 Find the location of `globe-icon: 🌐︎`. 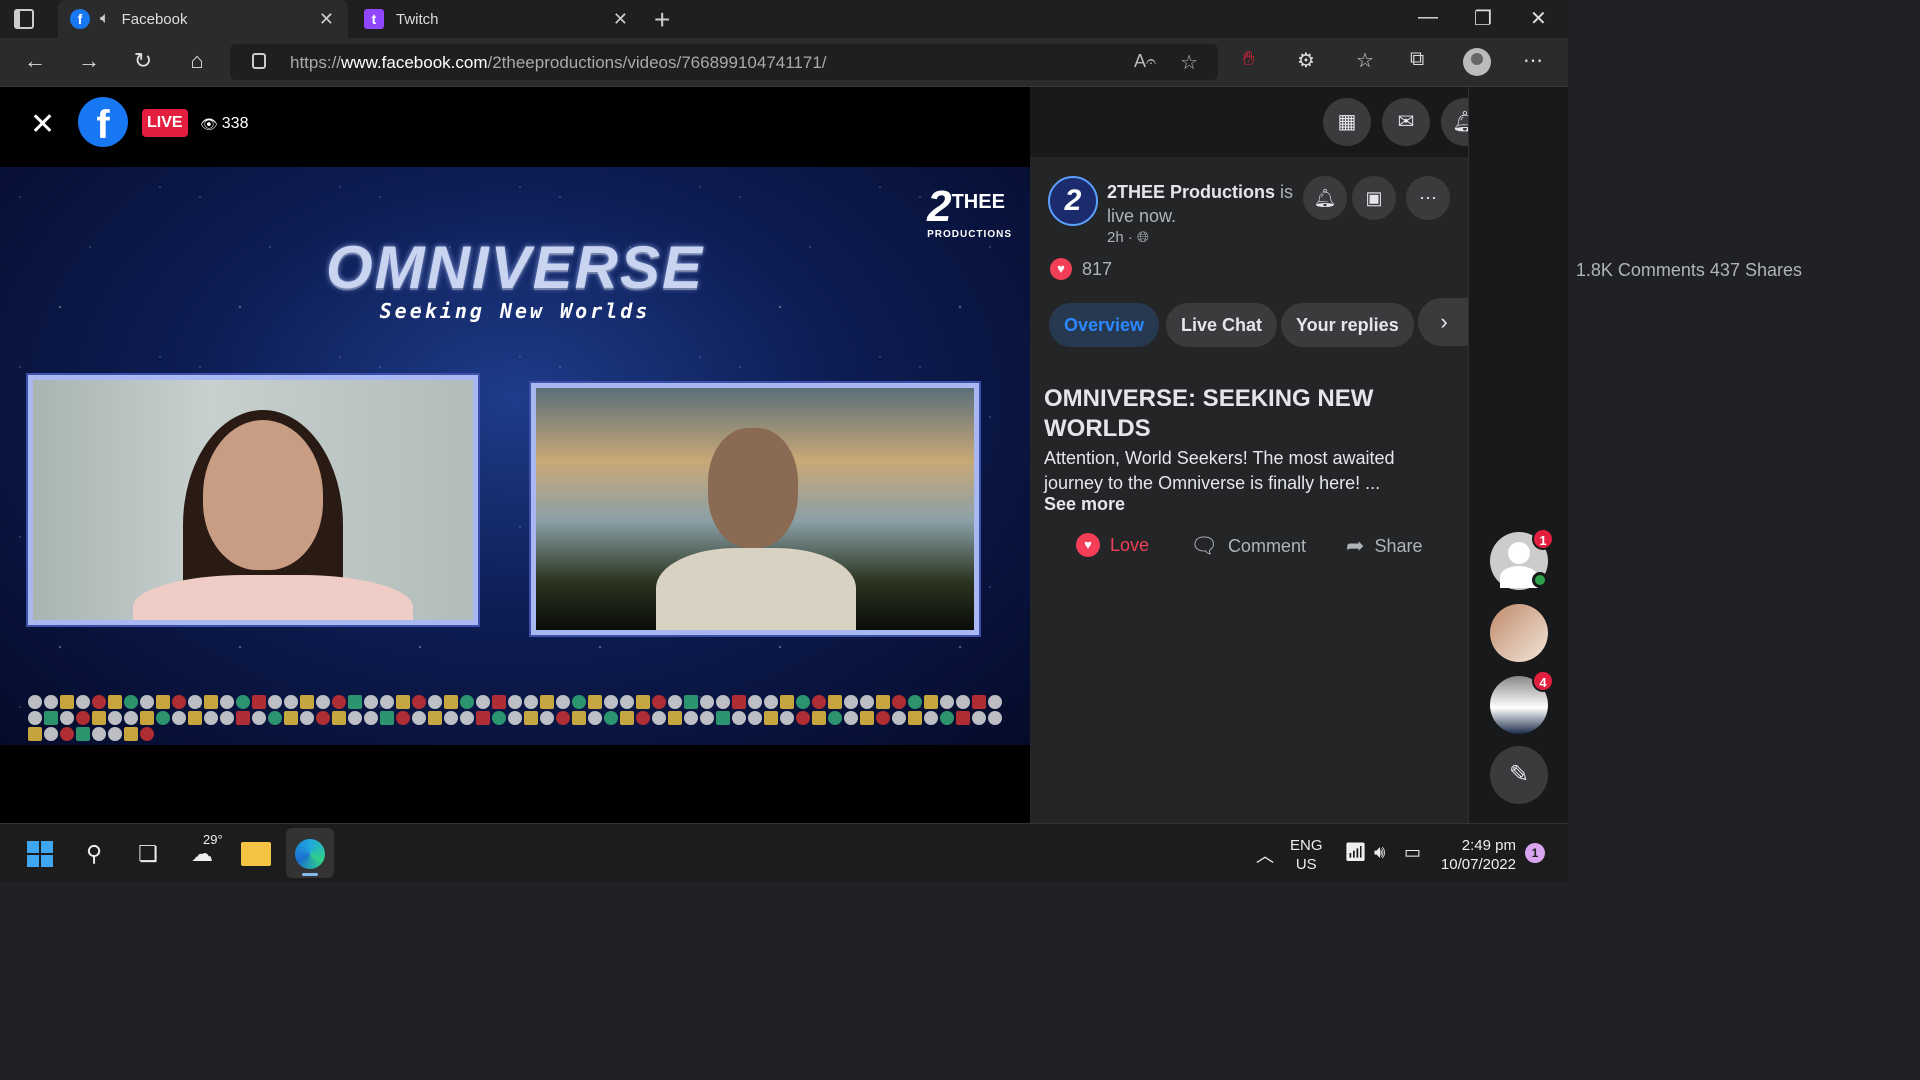

globe-icon: 🌐︎ is located at coordinates (1143, 237).